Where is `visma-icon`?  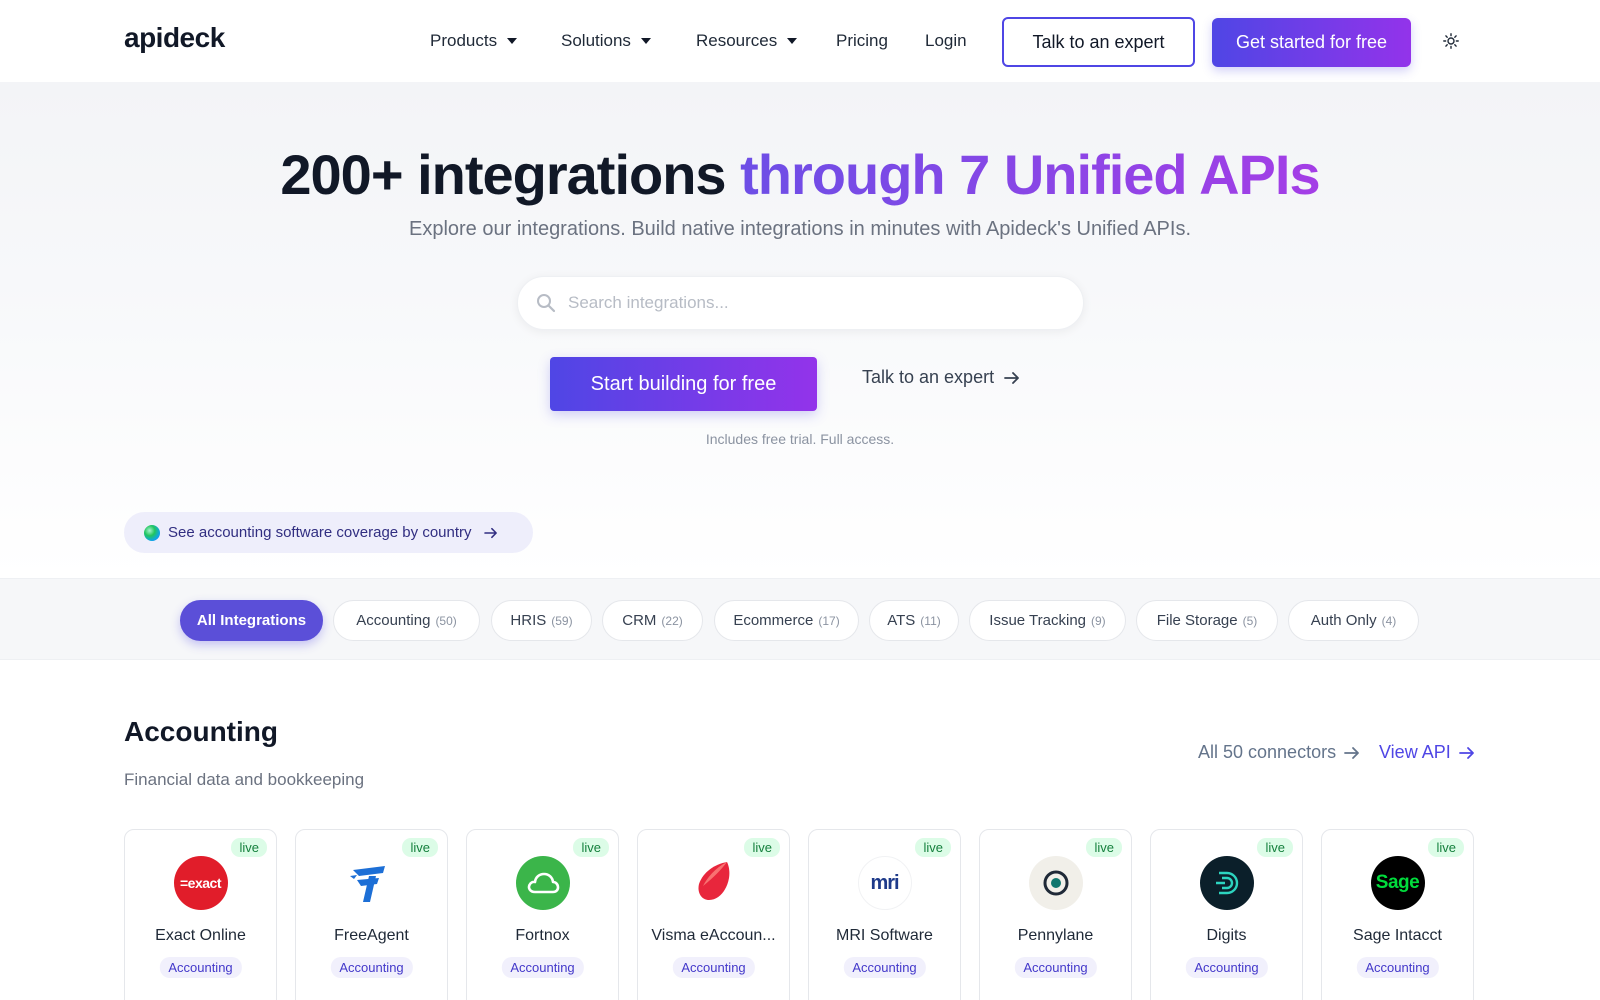
visma-icon is located at coordinates (713, 881).